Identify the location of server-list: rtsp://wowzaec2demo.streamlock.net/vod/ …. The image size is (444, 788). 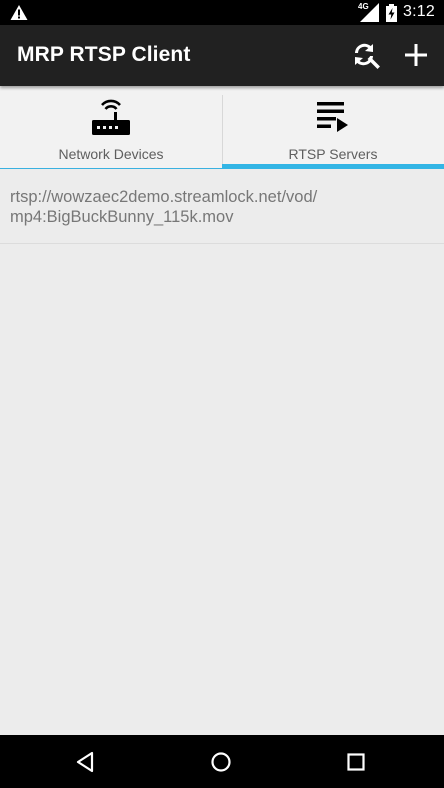
(222, 206).